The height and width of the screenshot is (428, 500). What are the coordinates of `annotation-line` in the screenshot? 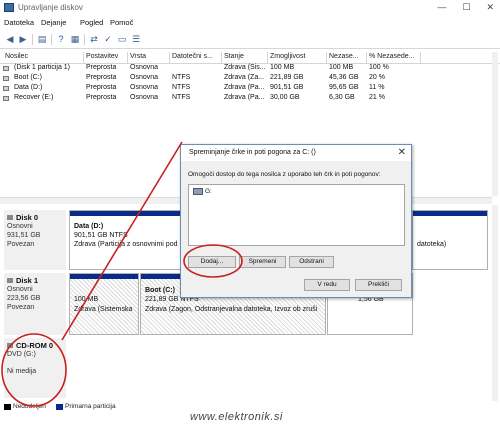 It's located at (122, 241).